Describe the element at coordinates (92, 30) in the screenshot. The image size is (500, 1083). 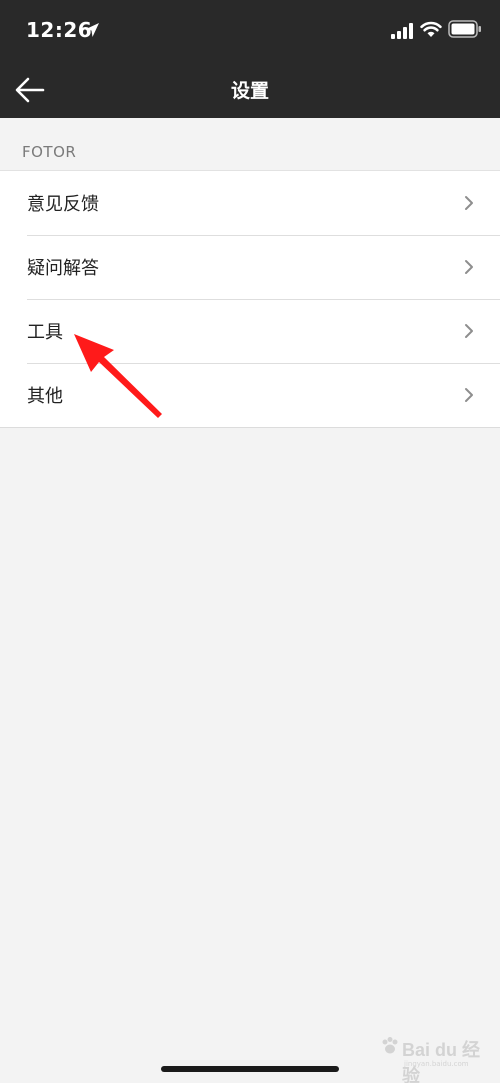
I see `location-arrow-icon` at that location.